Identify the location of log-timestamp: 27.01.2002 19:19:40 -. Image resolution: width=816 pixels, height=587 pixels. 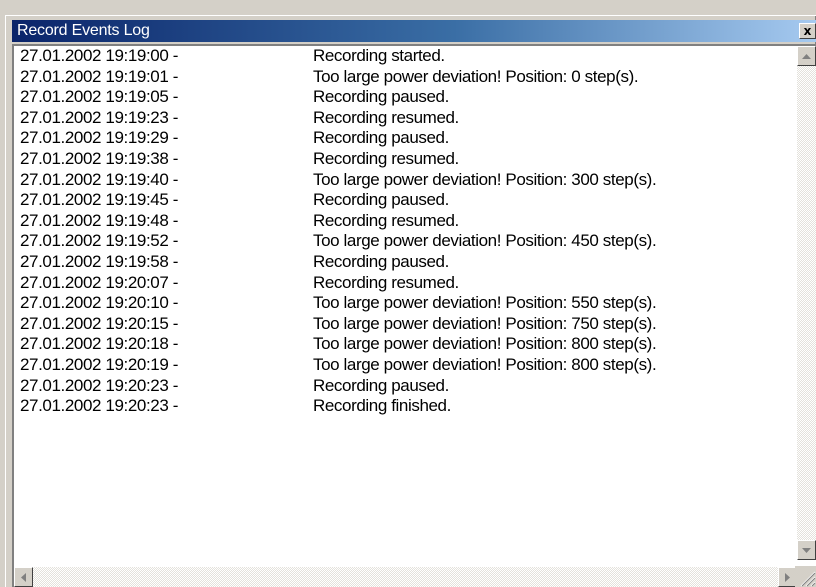
(99, 179).